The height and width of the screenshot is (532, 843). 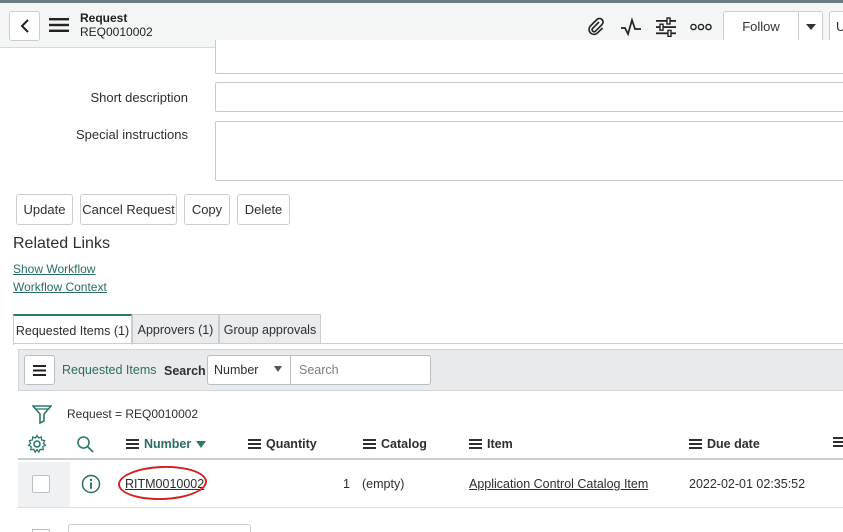 I want to click on paperclip-icon, so click(x=596, y=26).